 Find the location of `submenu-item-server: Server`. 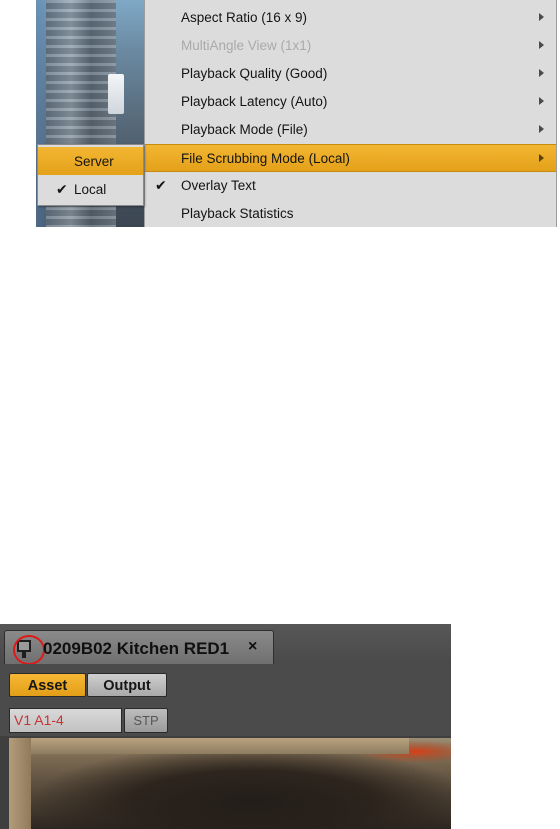

submenu-item-server: Server is located at coordinates (90, 161).